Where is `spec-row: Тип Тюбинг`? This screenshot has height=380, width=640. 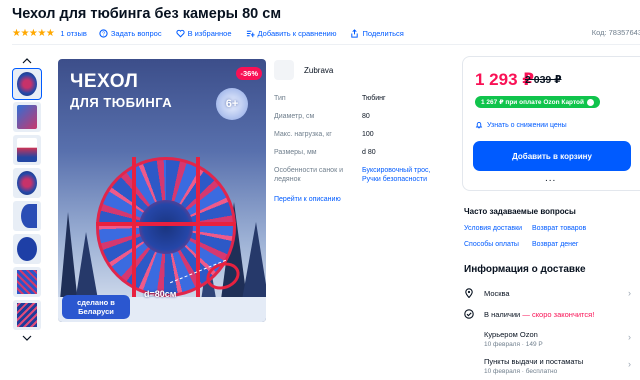
spec-row: Тип Тюбинг is located at coordinates (362, 102).